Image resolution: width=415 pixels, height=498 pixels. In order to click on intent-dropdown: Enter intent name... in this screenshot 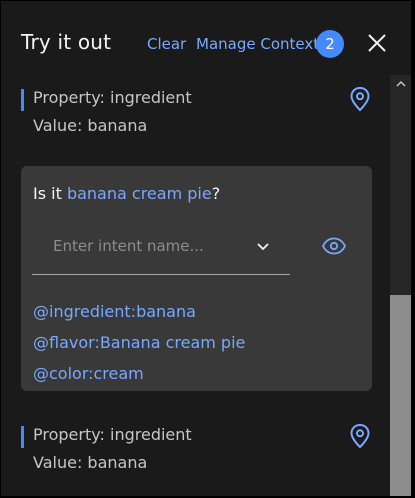, I will do `click(161, 252)`.